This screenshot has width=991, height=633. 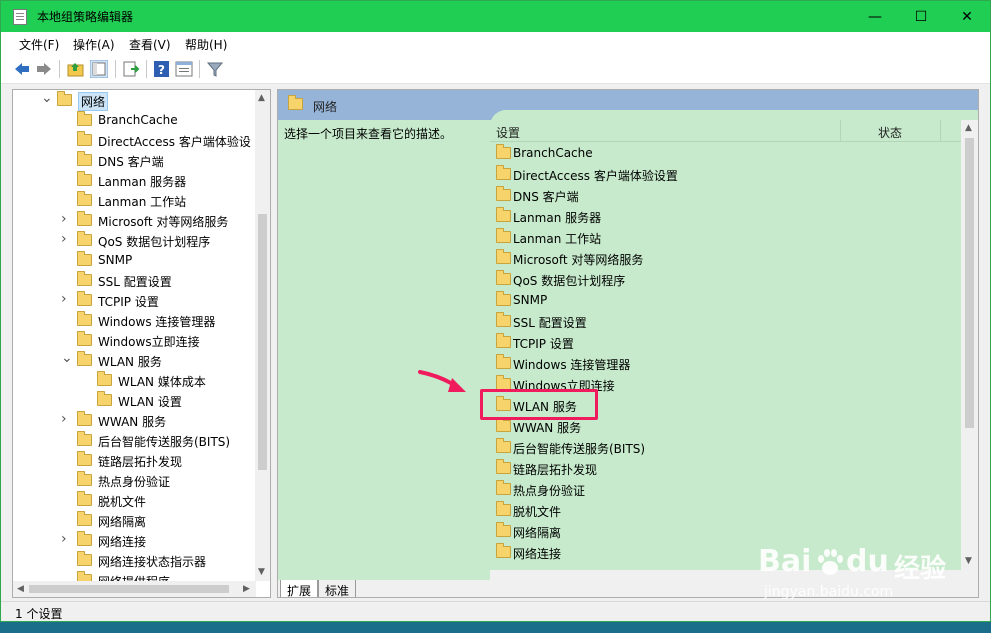 What do you see at coordinates (725, 531) in the screenshot?
I see `list-item: 网络隔离` at bounding box center [725, 531].